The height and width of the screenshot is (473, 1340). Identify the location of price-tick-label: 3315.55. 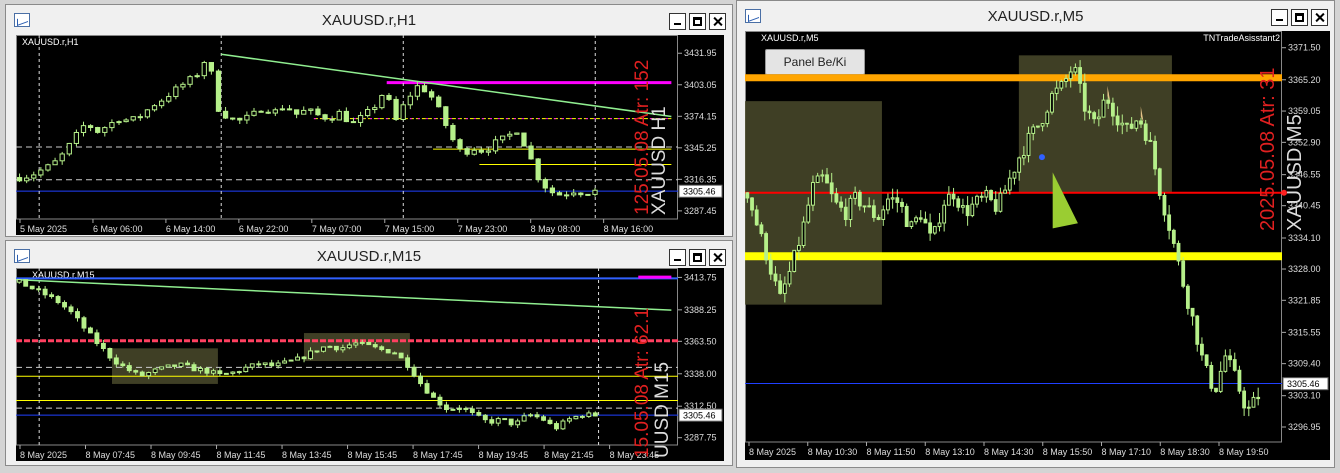
(1304, 332).